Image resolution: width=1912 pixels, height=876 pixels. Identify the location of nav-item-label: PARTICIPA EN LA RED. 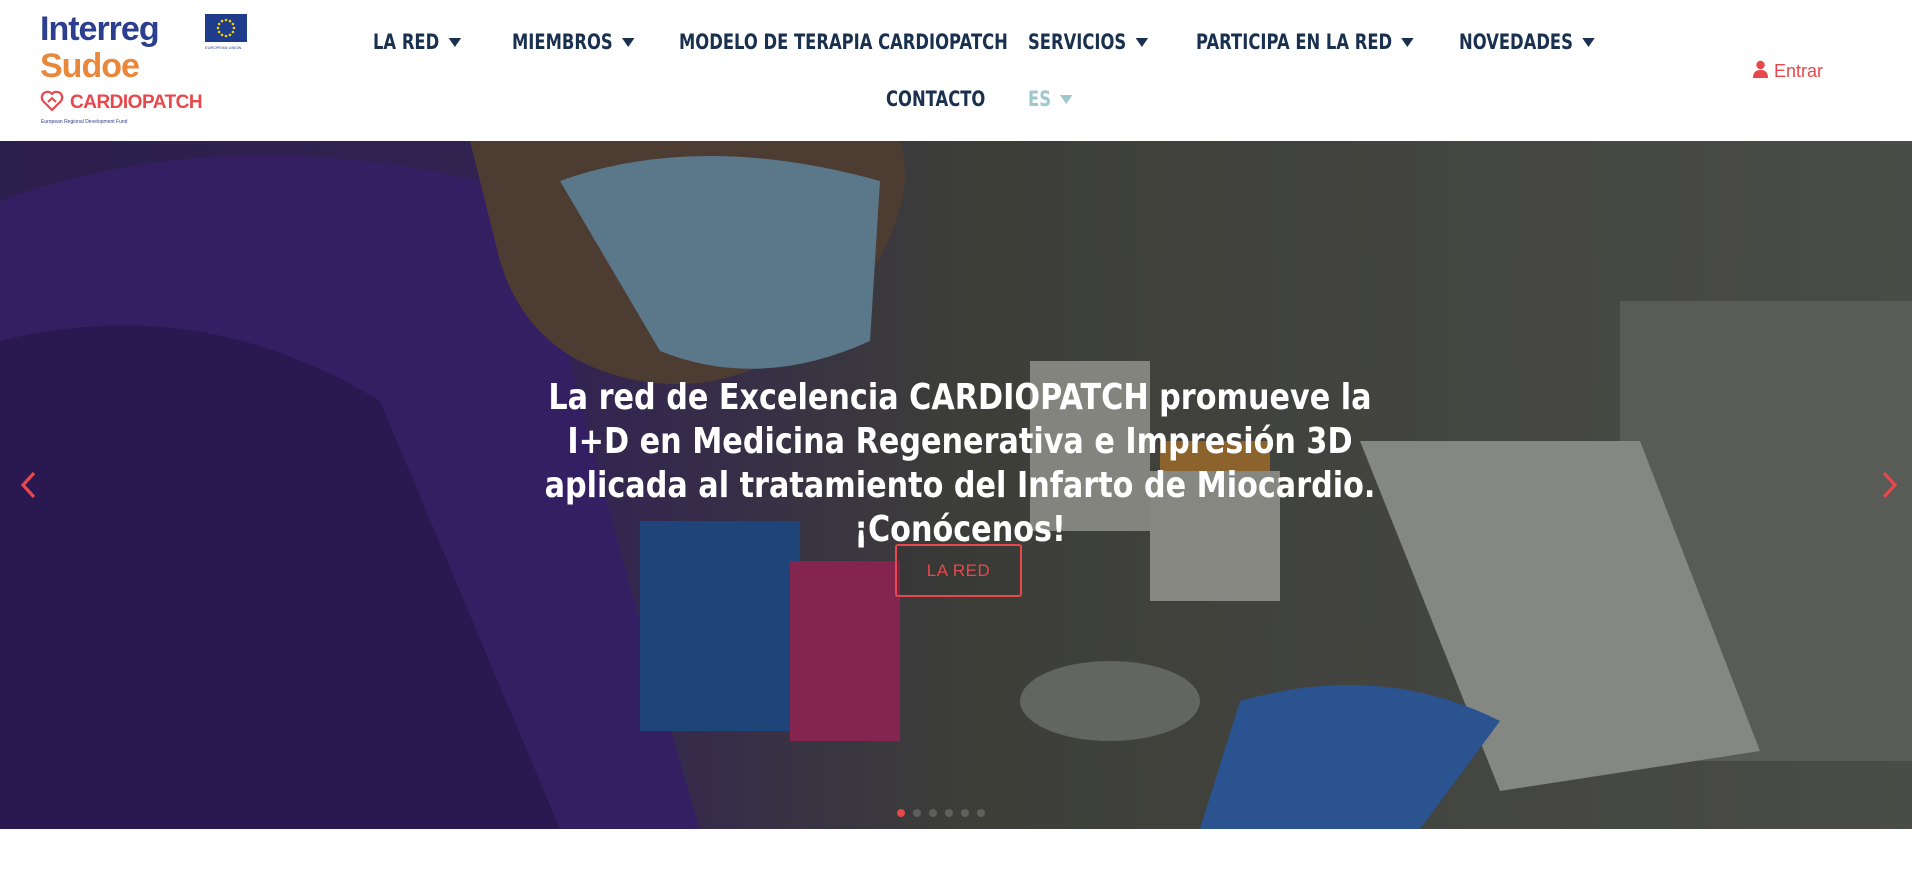
(1294, 42).